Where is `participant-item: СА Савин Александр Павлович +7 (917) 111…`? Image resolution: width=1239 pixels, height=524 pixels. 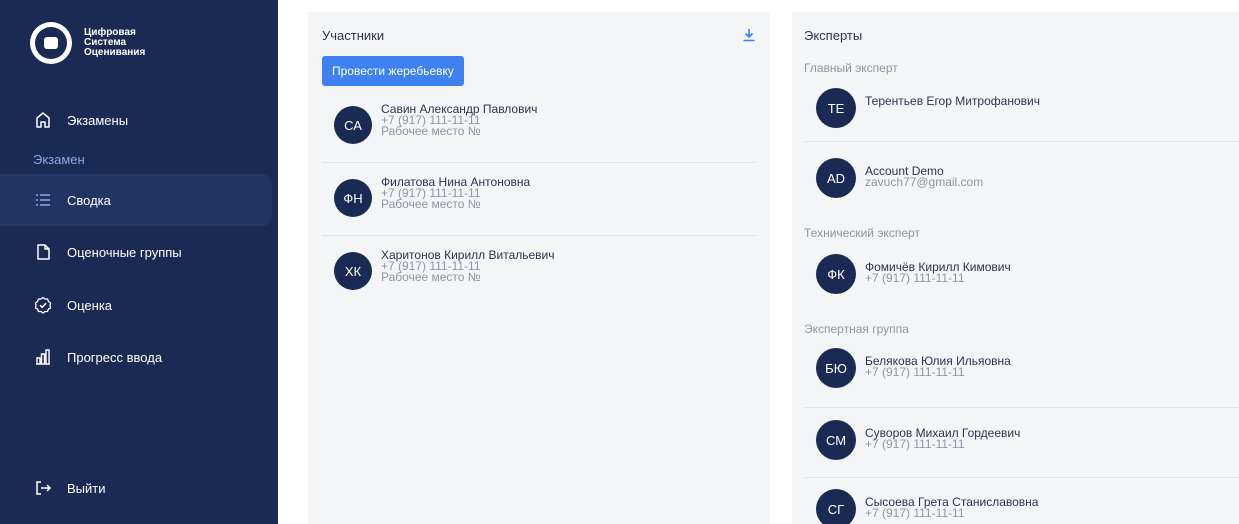
participant-item: СА Савин Александр Павлович +7 (917) 111… is located at coordinates (435, 123).